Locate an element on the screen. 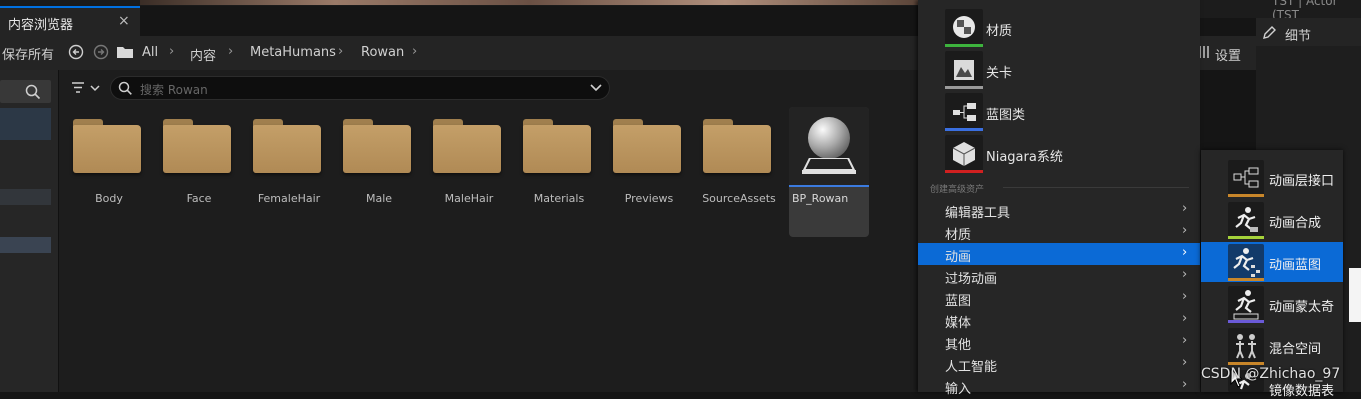 This screenshot has height=399, width=1361. blueprint-base-icon is located at coordinates (829, 166).